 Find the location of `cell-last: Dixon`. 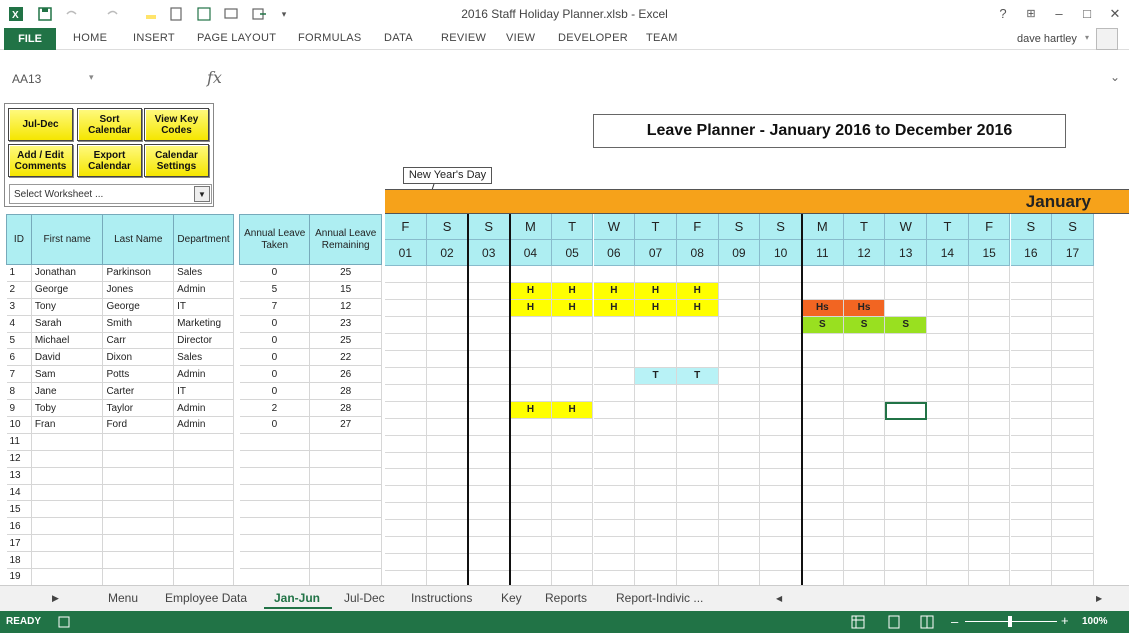

cell-last: Dixon is located at coordinates (138, 357).